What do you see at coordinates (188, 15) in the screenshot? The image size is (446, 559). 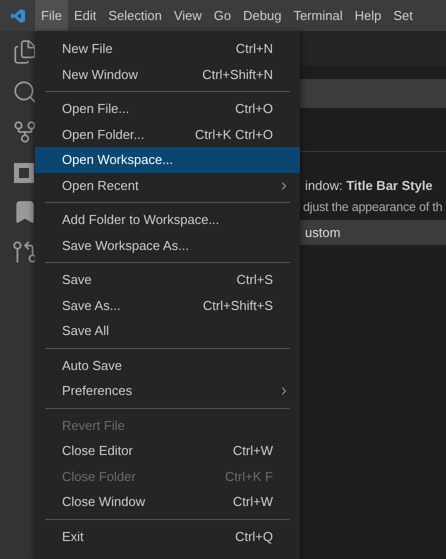 I see `menu-bar-item: View` at bounding box center [188, 15].